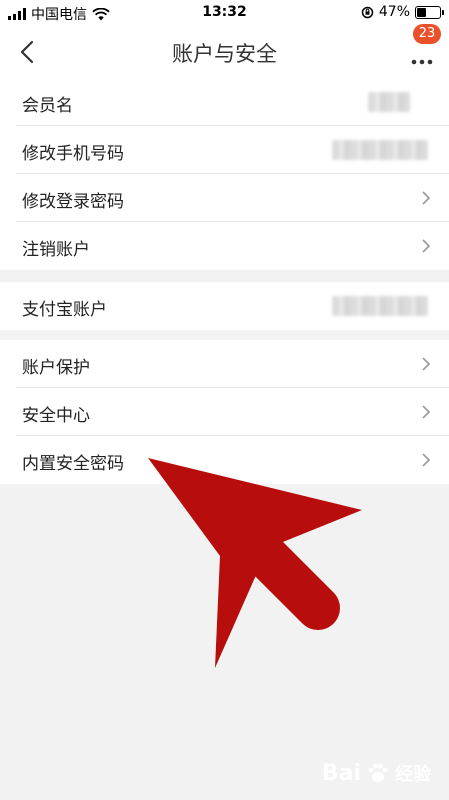  I want to click on annotation-arrow, so click(255, 563).